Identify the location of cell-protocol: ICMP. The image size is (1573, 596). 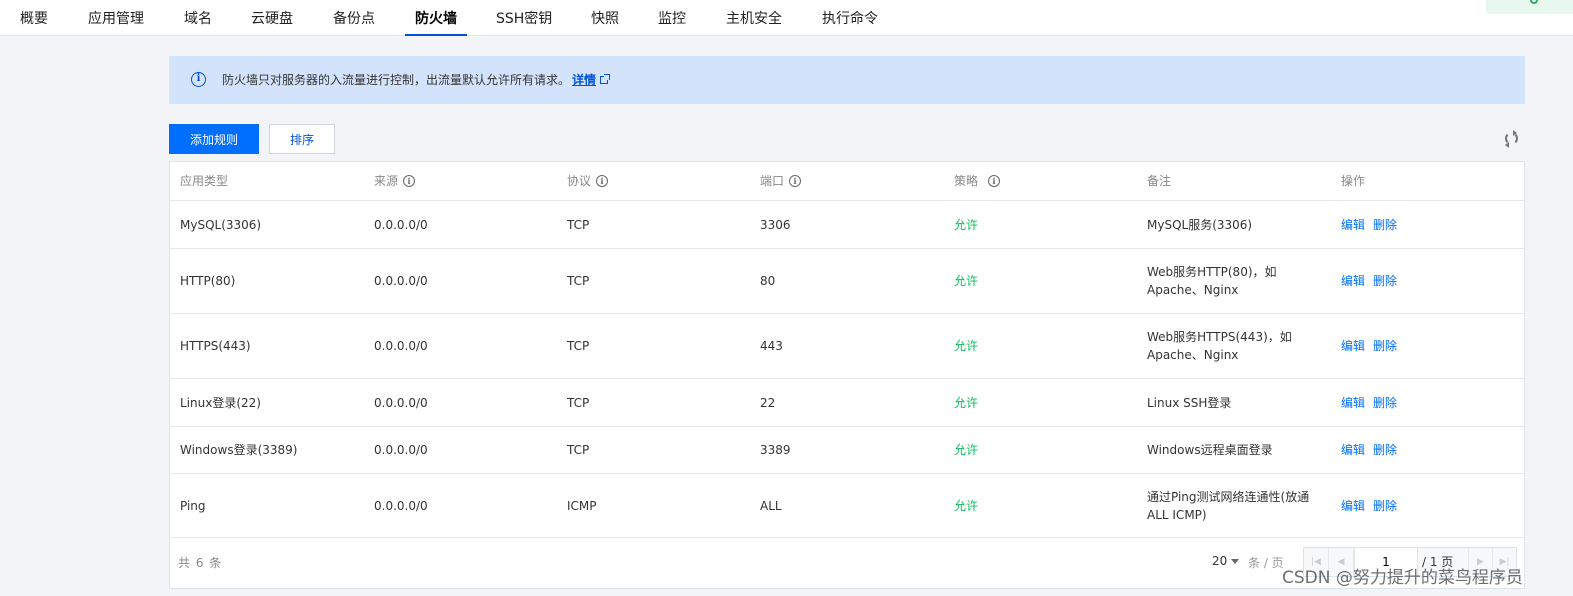
(582, 505).